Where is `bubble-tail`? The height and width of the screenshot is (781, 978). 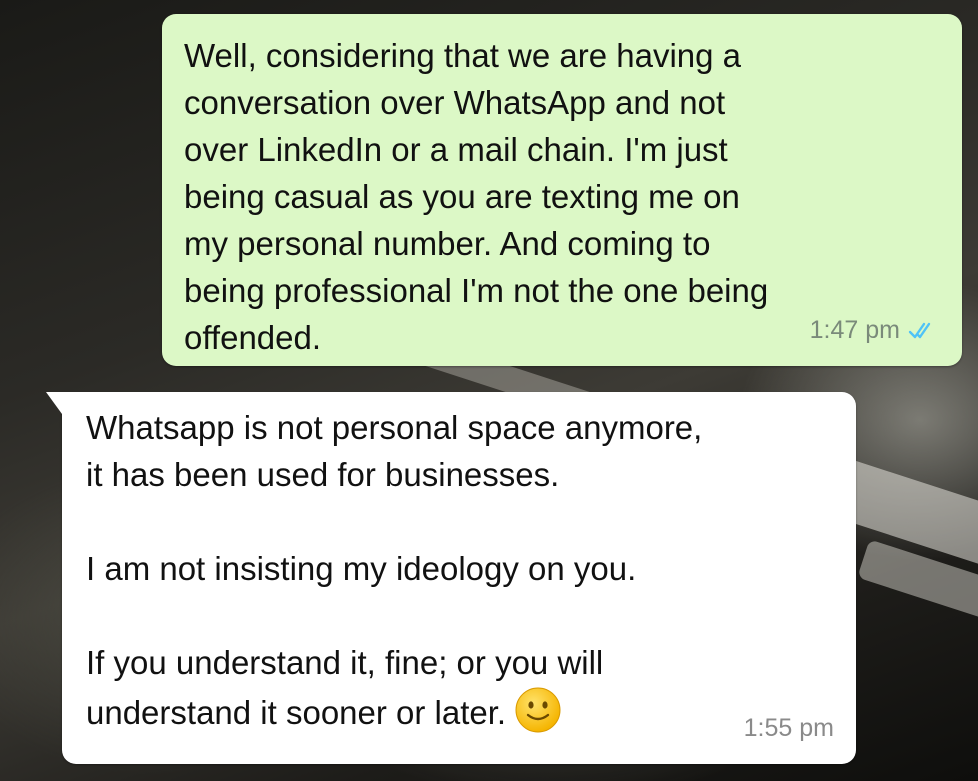
bubble-tail is located at coordinates (54, 403).